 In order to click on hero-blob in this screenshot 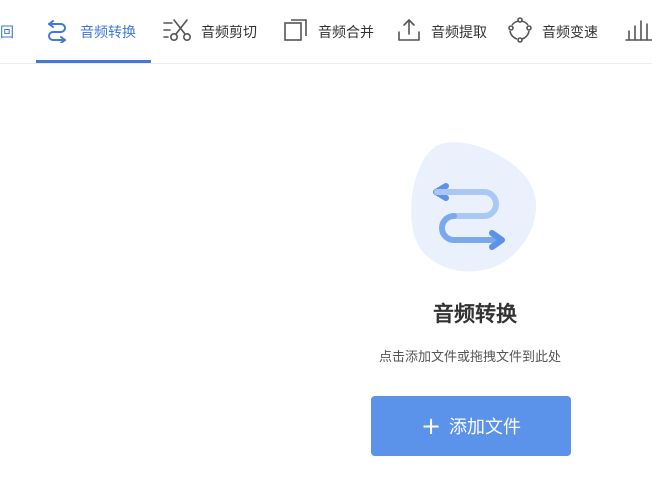, I will do `click(474, 207)`.